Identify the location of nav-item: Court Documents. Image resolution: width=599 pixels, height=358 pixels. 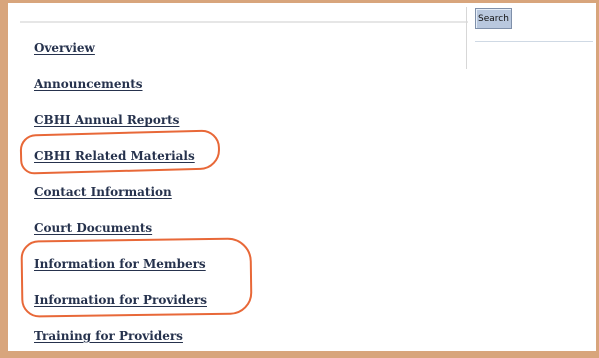
(234, 235).